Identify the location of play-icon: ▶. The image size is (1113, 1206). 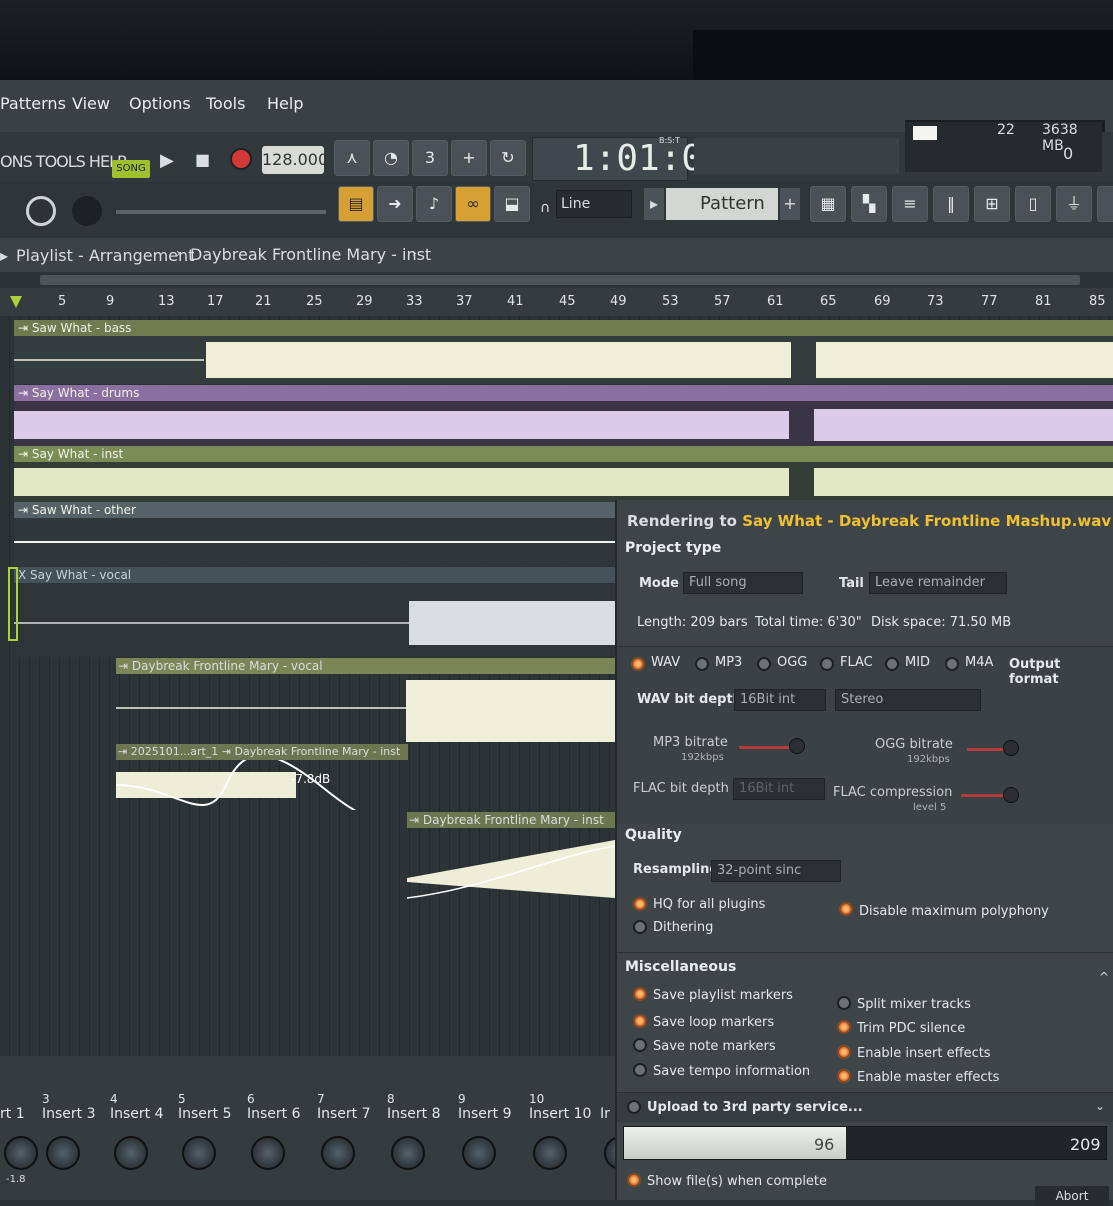
(167, 160).